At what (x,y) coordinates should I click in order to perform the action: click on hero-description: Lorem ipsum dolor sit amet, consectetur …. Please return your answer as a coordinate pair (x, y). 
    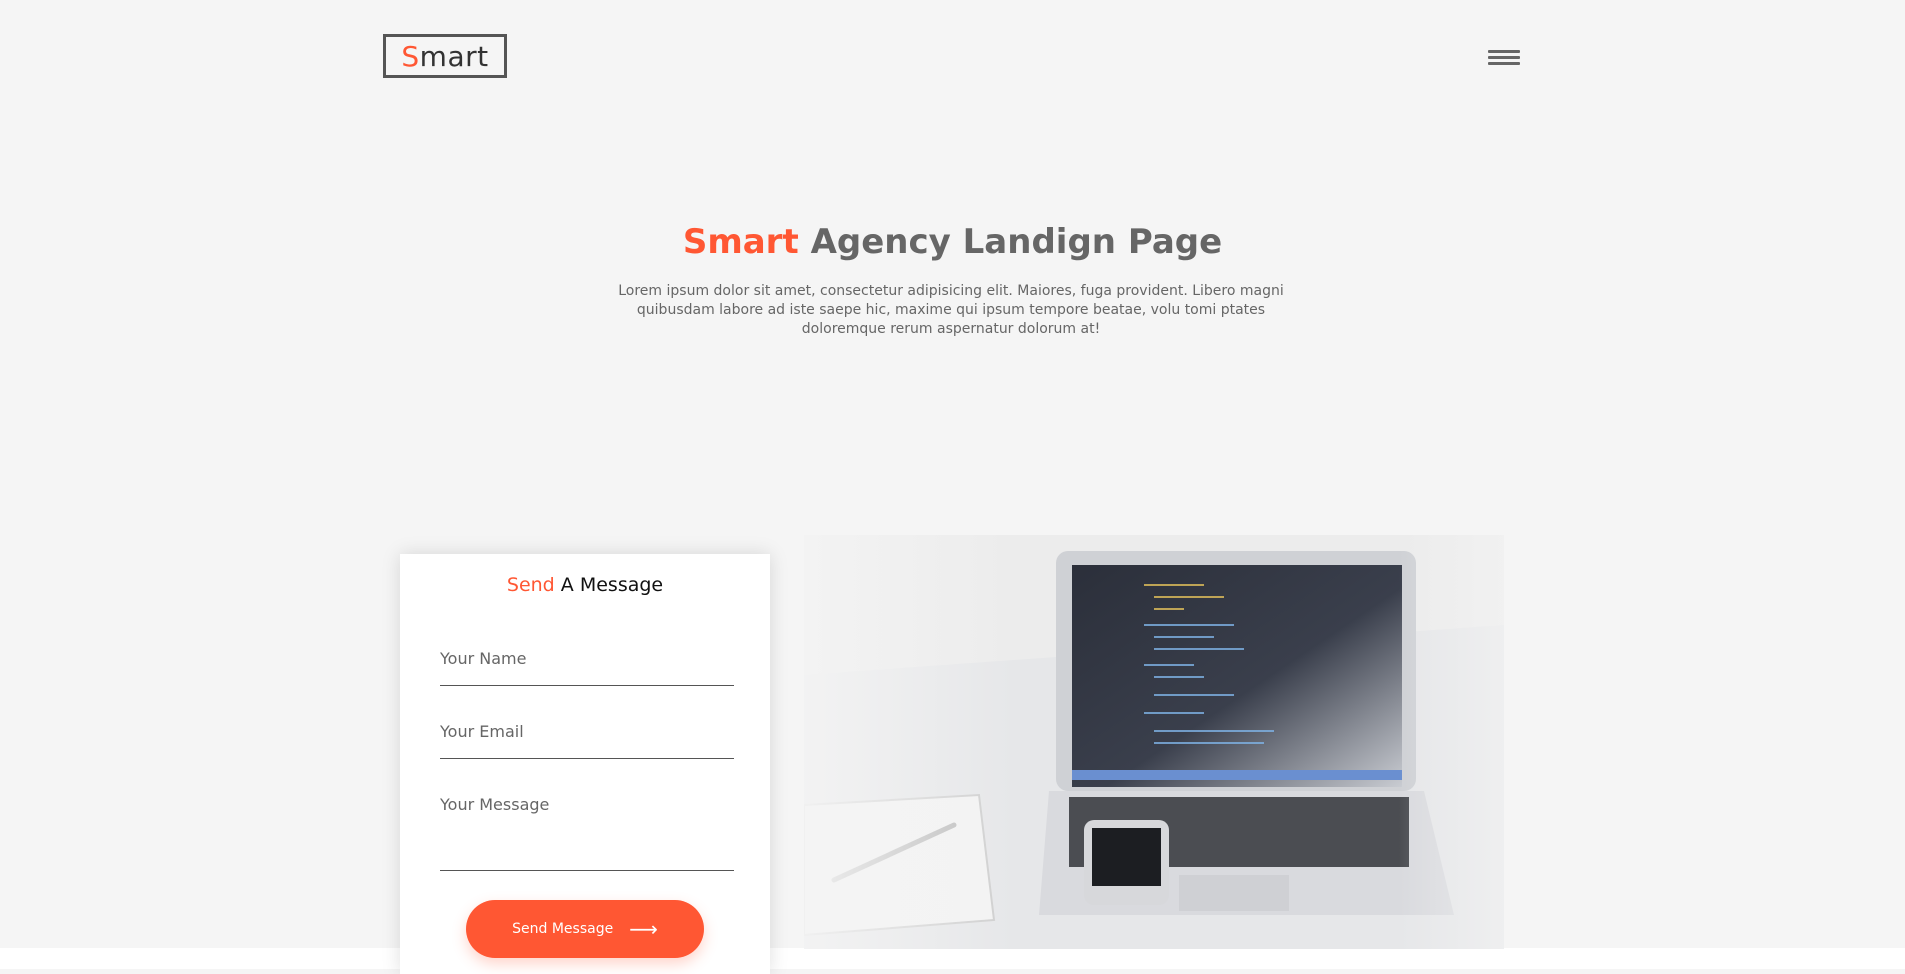
    Looking at the image, I should click on (951, 310).